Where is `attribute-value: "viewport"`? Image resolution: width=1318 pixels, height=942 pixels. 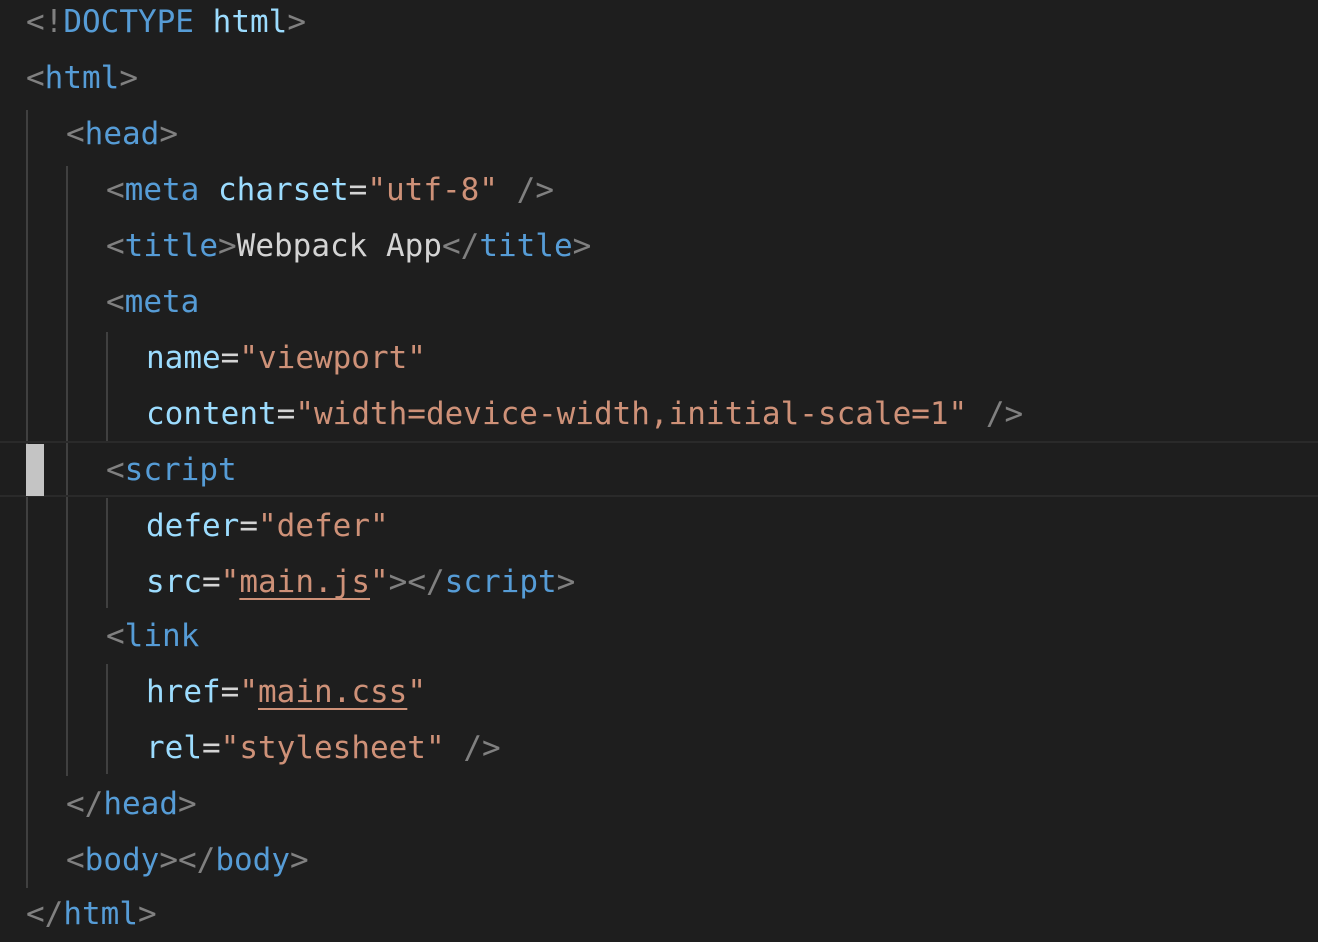 attribute-value: "viewport" is located at coordinates (332, 358).